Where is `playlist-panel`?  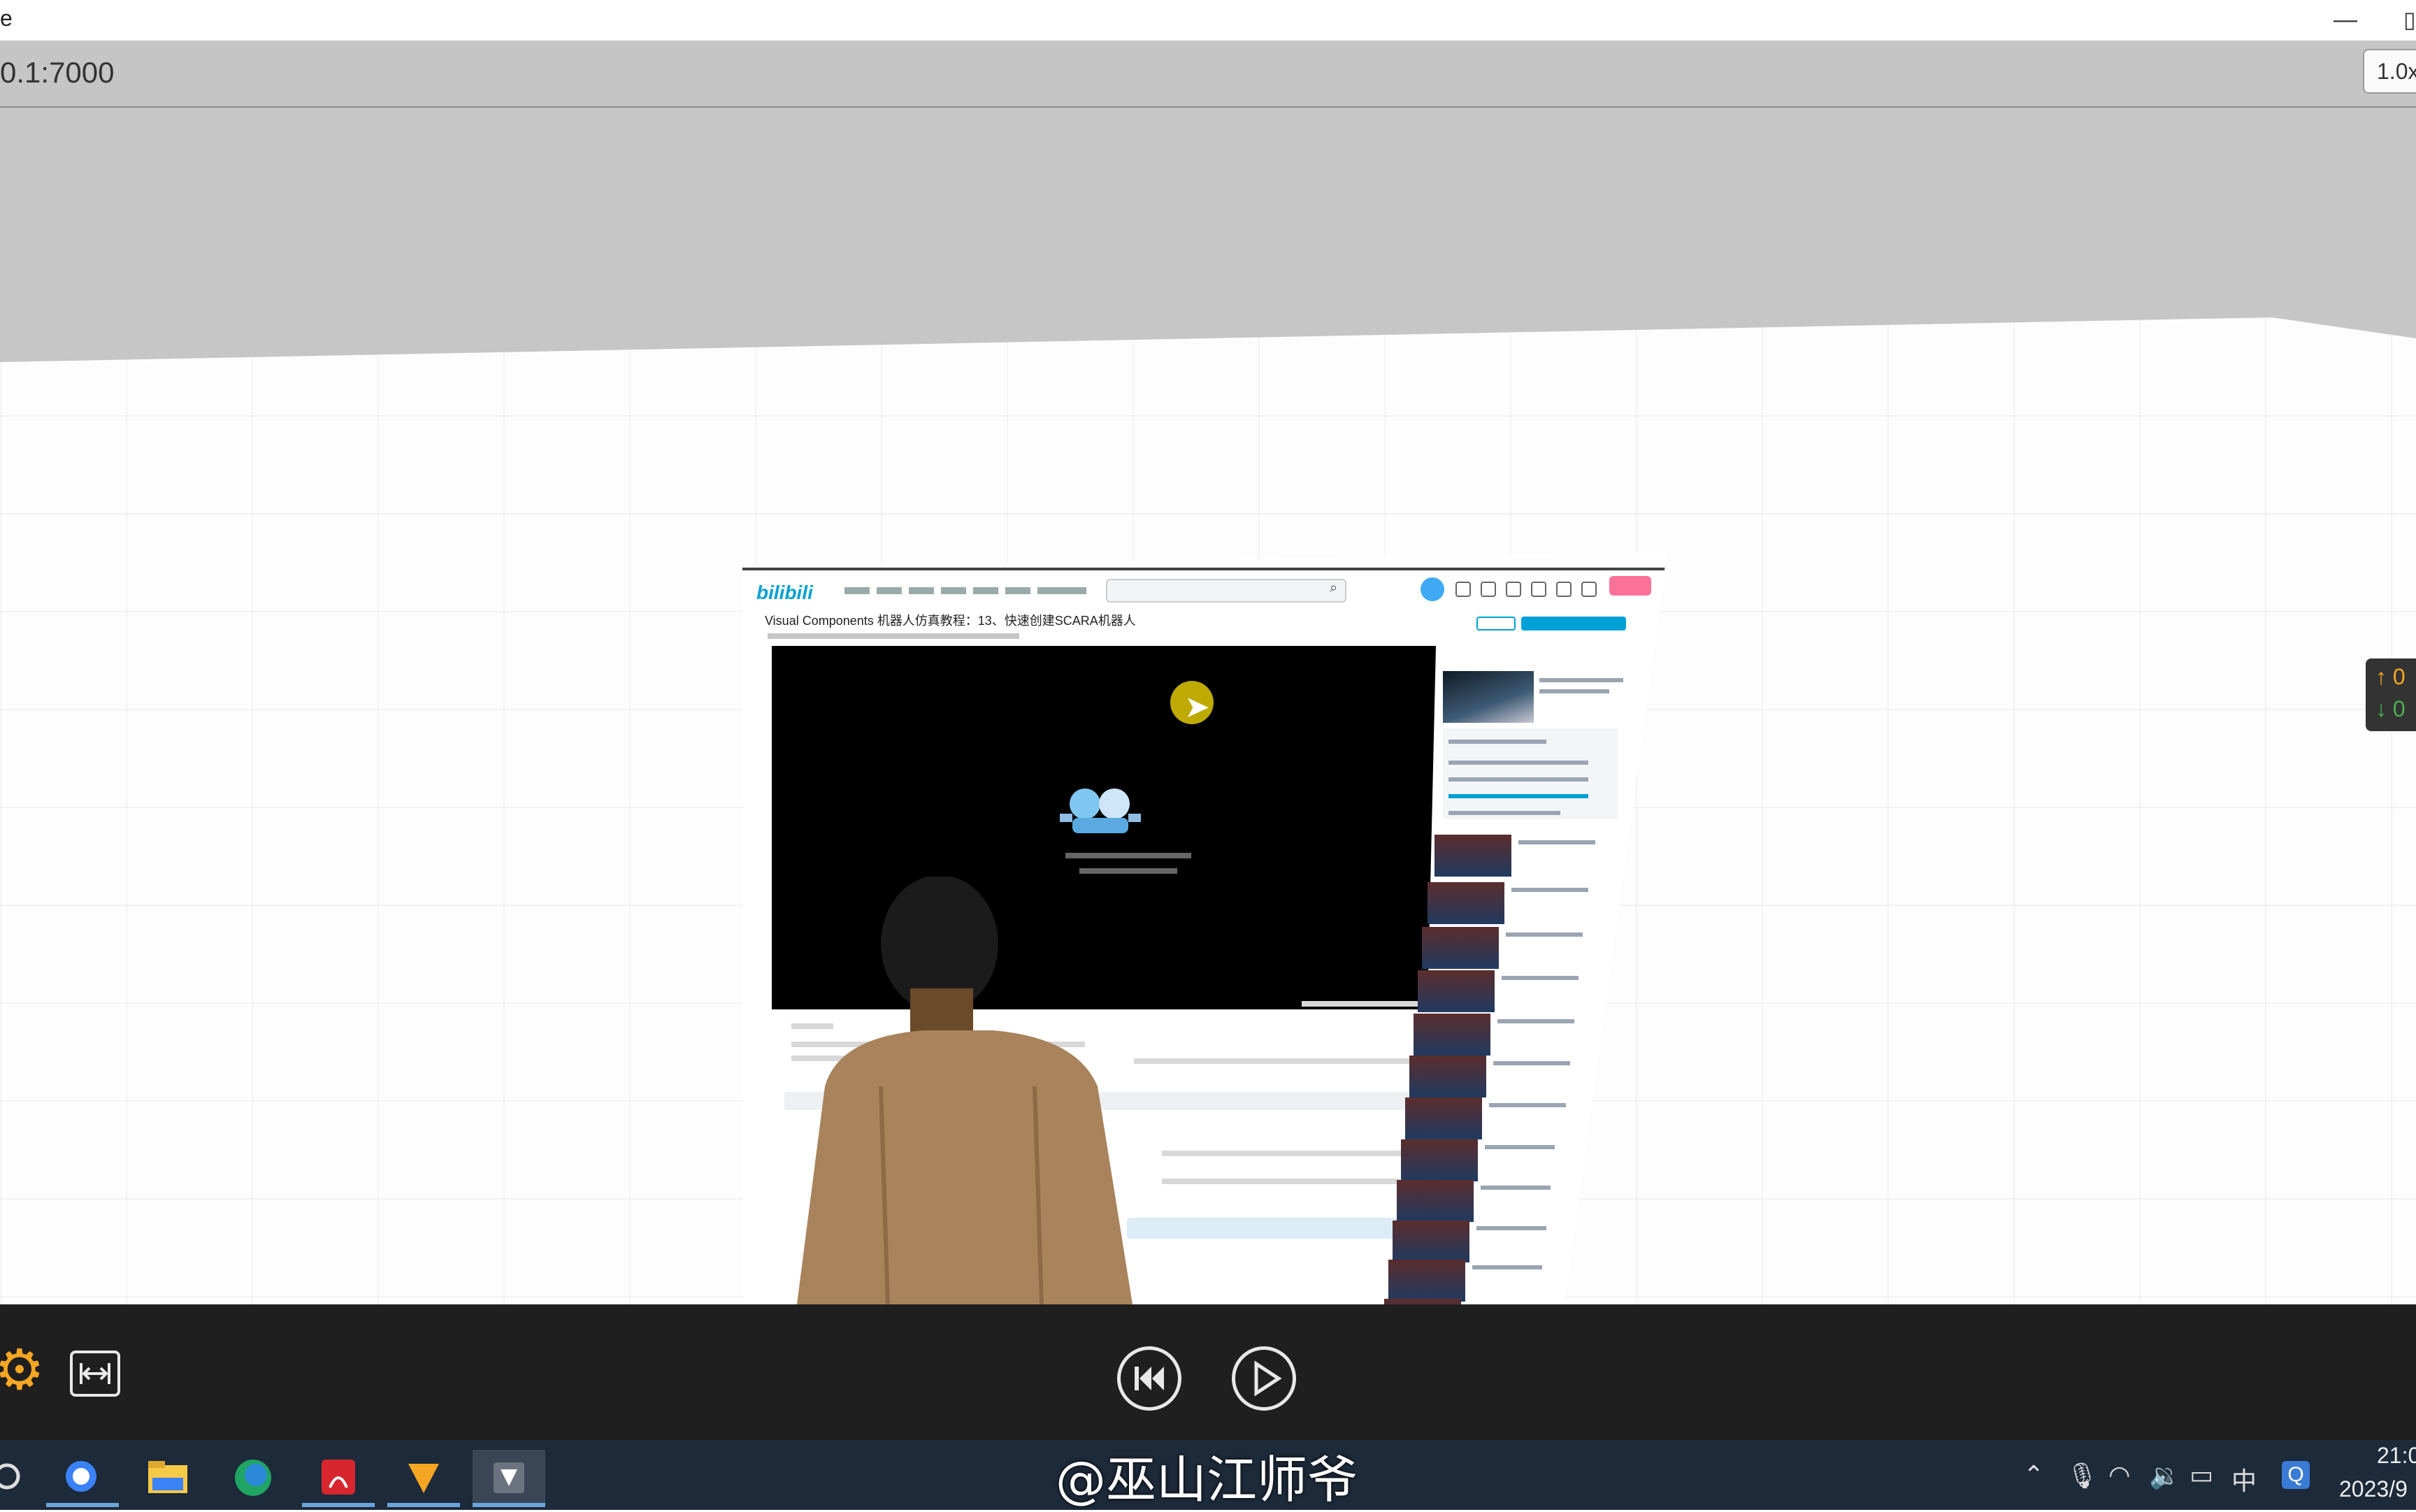
playlist-panel is located at coordinates (1531, 773).